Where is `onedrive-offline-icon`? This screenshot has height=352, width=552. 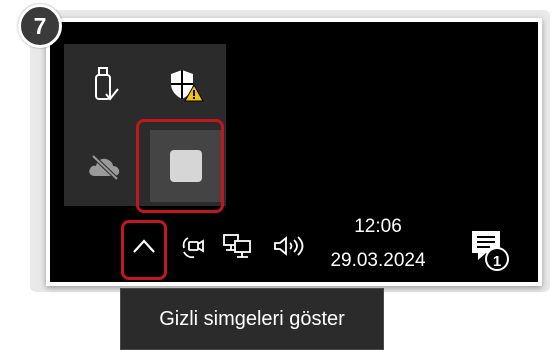 onedrive-offline-icon is located at coordinates (103, 167).